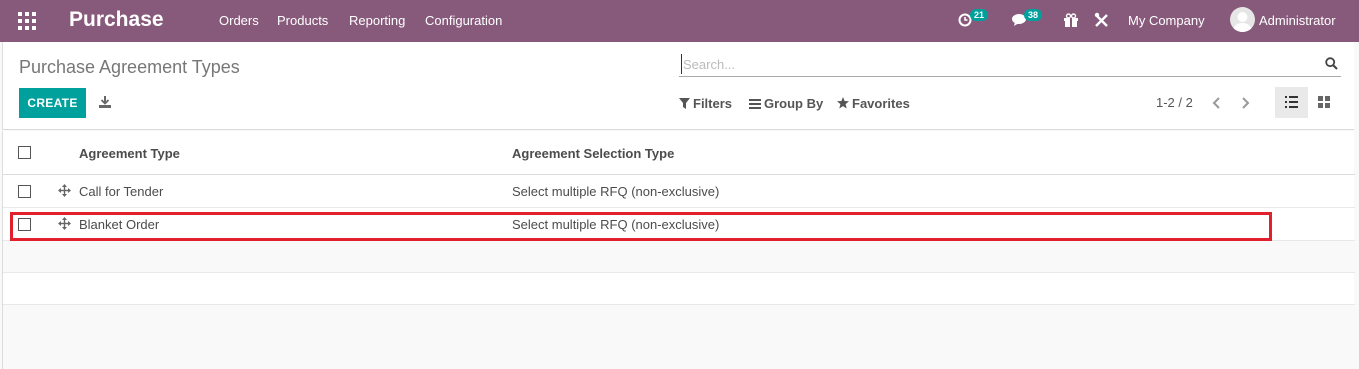  What do you see at coordinates (27, 21) in the screenshot?
I see `apps-grid-icon` at bounding box center [27, 21].